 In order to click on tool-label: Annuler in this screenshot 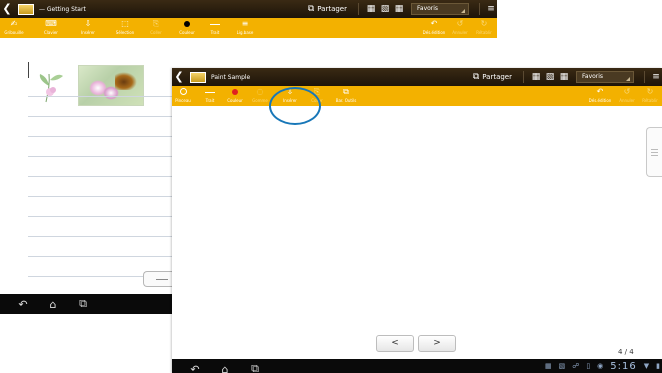, I will do `click(460, 32)`.